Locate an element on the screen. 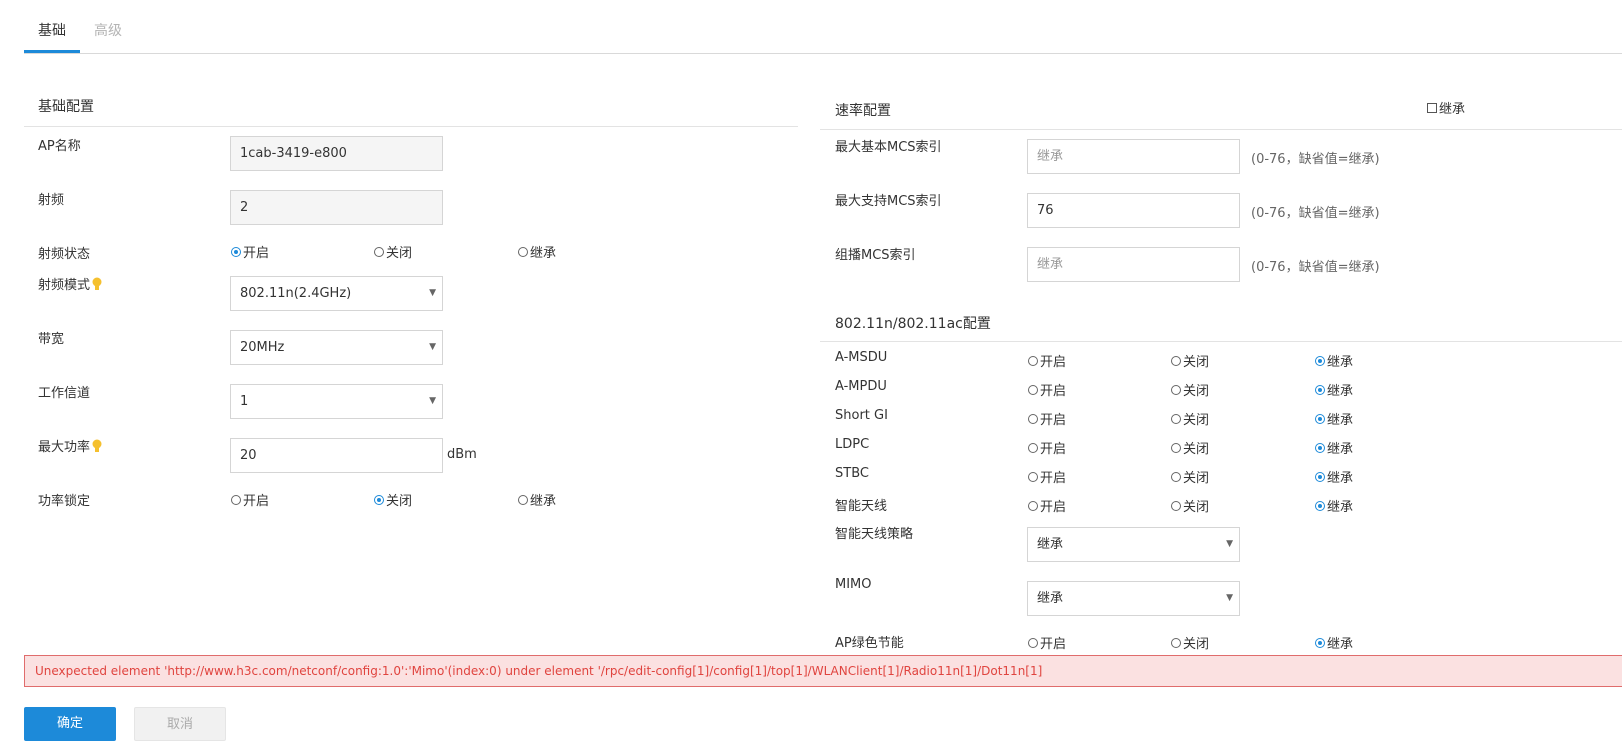 This screenshot has width=1622, height=752. cancel-button: 取消 is located at coordinates (180, 724).